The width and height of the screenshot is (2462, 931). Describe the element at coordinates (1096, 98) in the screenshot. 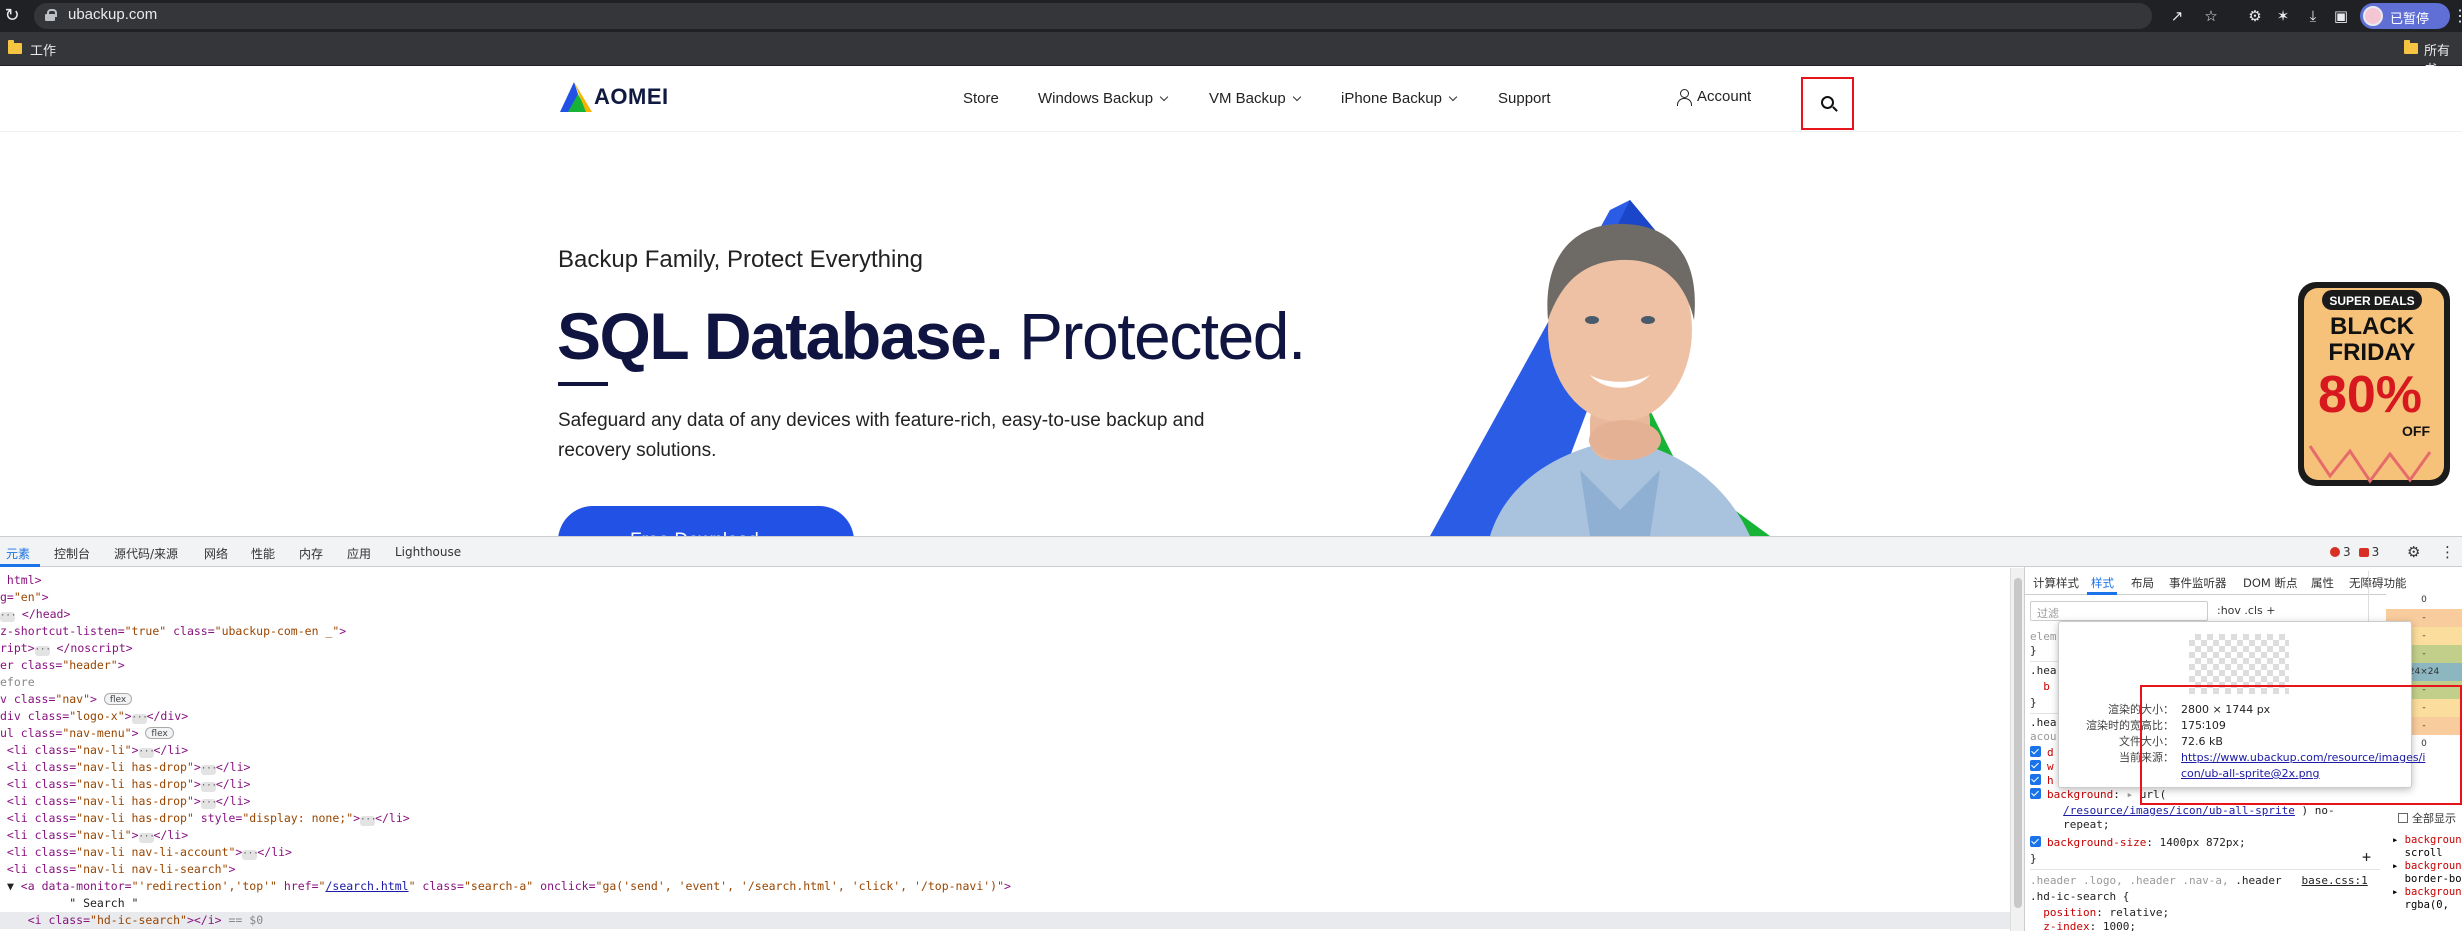

I see `nav-label: Windows Backup` at that location.